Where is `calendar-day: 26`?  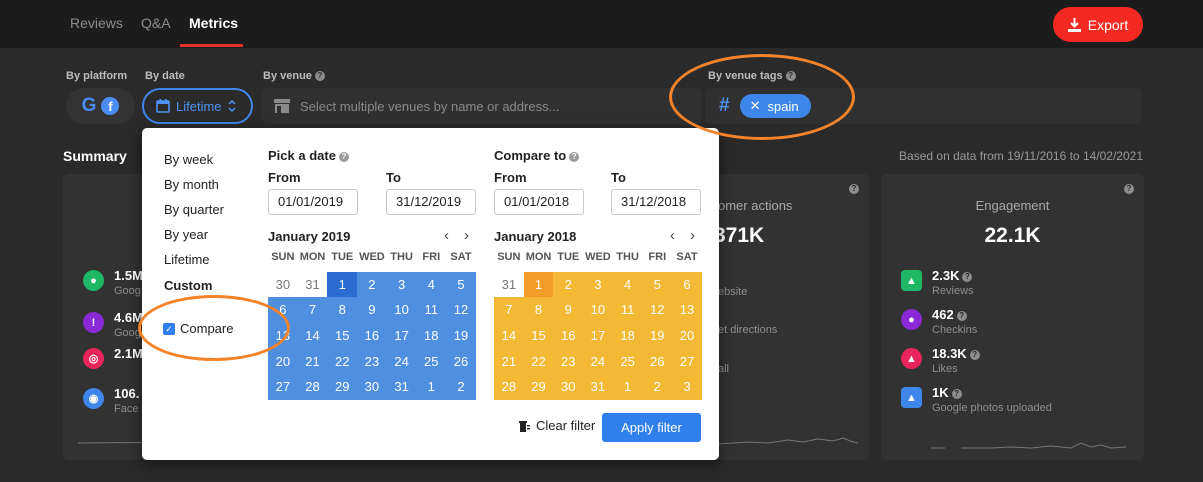 calendar-day: 26 is located at coordinates (461, 361).